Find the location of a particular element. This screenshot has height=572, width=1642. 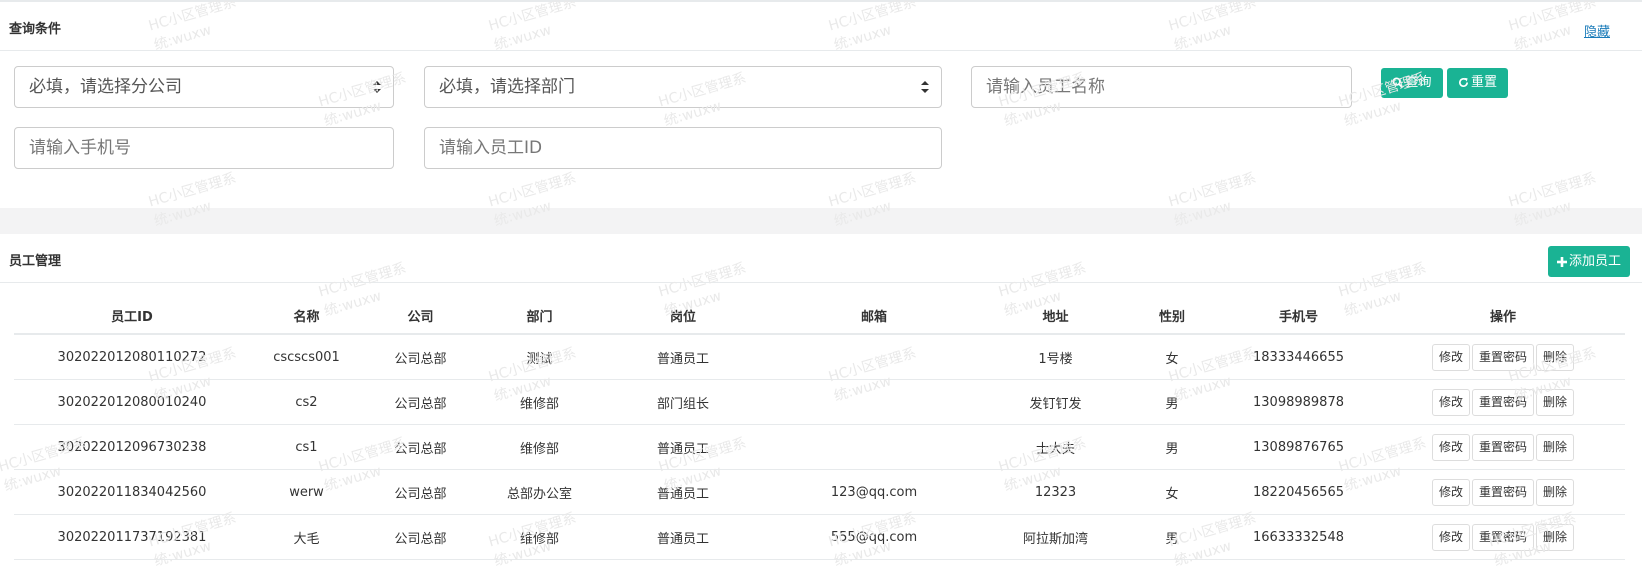

section-divider is located at coordinates (821, 221).